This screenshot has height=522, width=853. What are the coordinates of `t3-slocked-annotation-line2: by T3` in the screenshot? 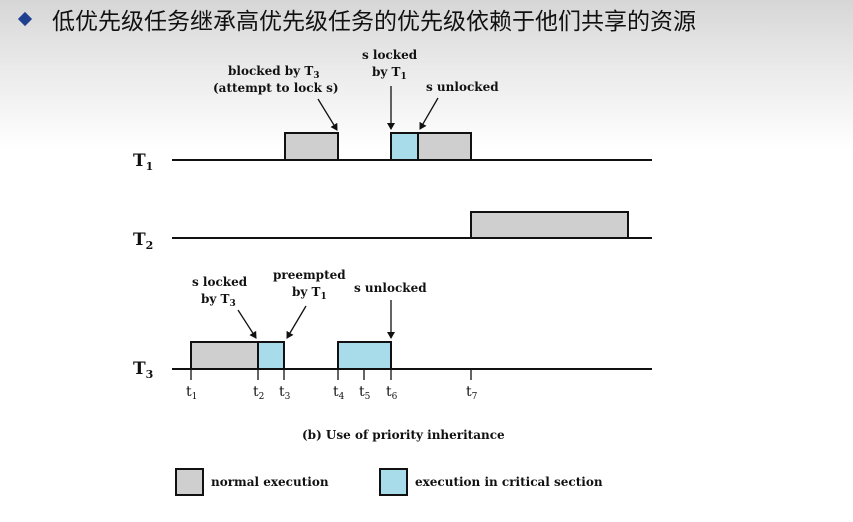 It's located at (218, 300).